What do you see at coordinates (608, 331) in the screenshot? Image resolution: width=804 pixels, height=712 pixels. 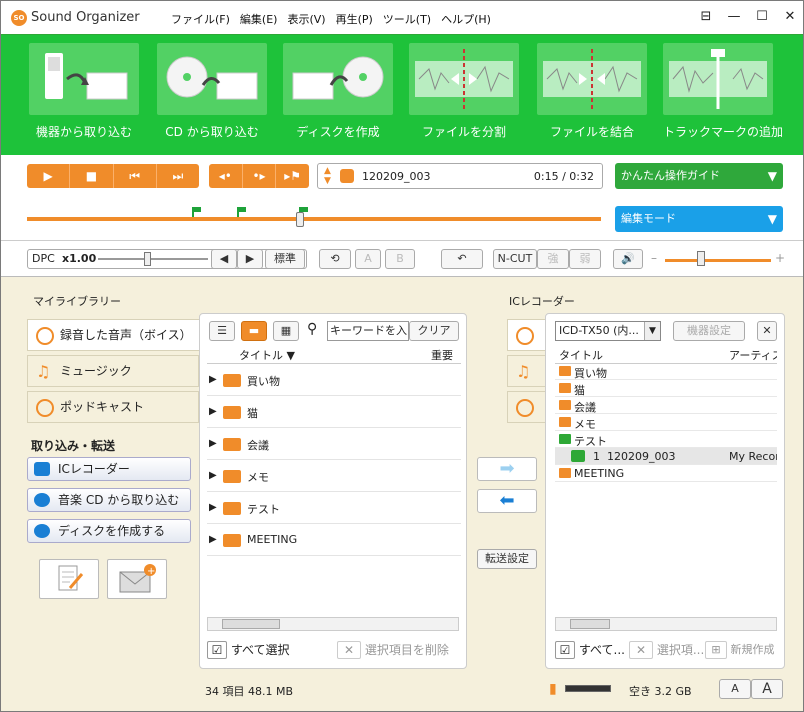 I see `device-select: ICD-TX50 (内... ▼` at bounding box center [608, 331].